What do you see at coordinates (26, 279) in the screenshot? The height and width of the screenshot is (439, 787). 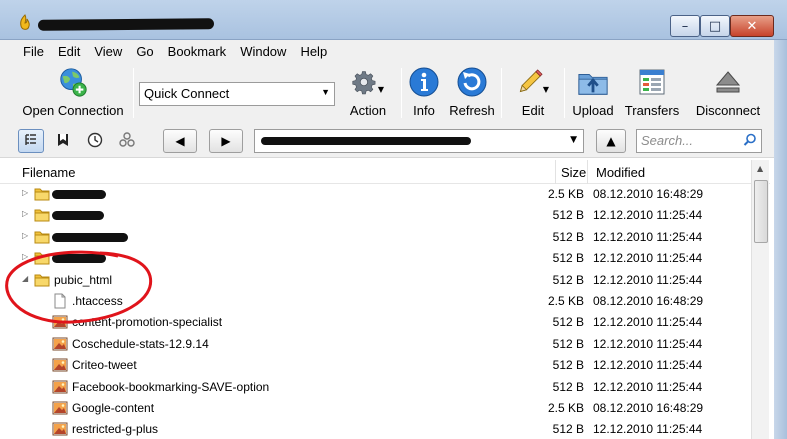 I see `expanded-arrow-icon: ◢` at bounding box center [26, 279].